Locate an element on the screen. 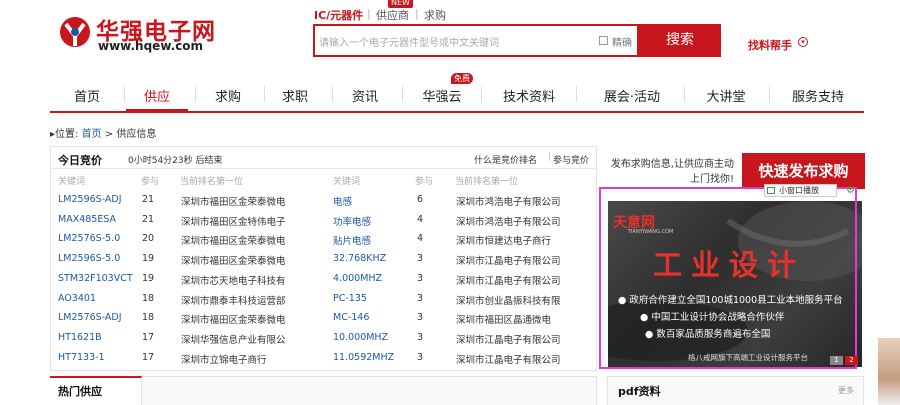 This screenshot has height=405, width=900. bid-keyword-link: LM2576S-ADJ is located at coordinates (97, 317).